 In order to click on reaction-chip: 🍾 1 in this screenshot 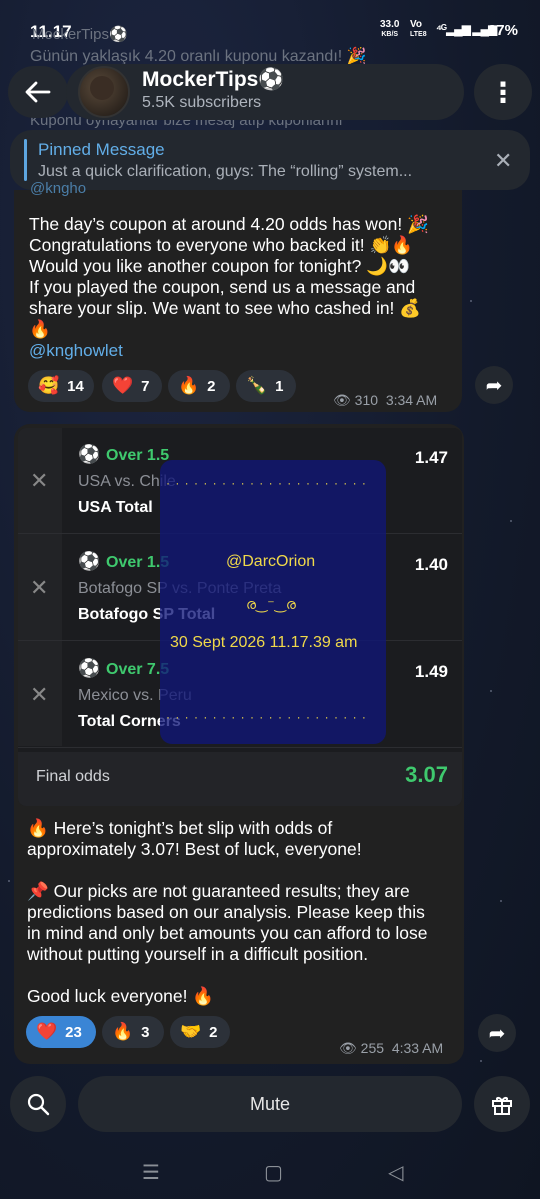, I will do `click(266, 386)`.